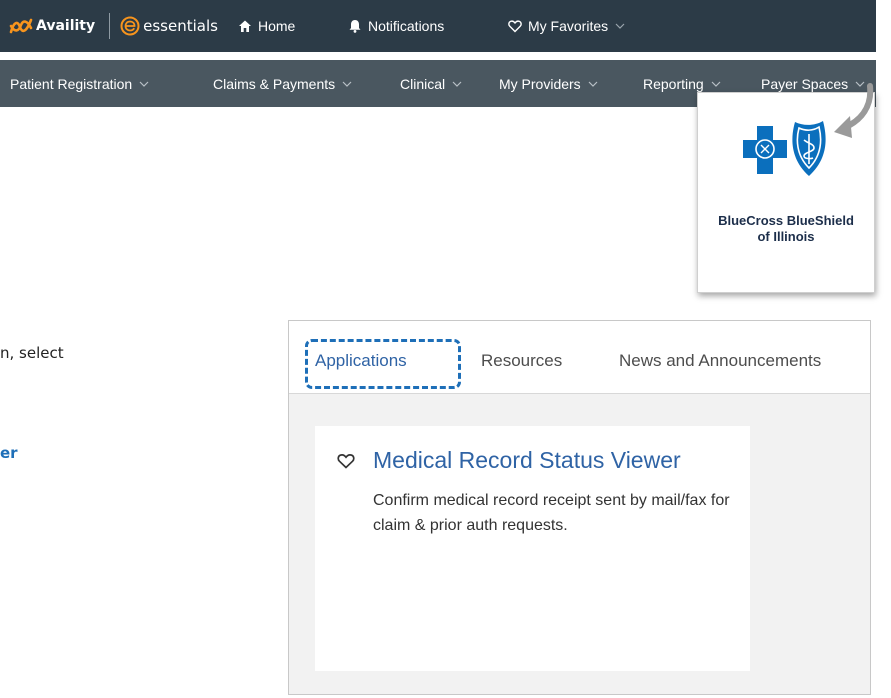 Image resolution: width=891 pixels, height=698 pixels. I want to click on brand-name: Availity, so click(66, 26).